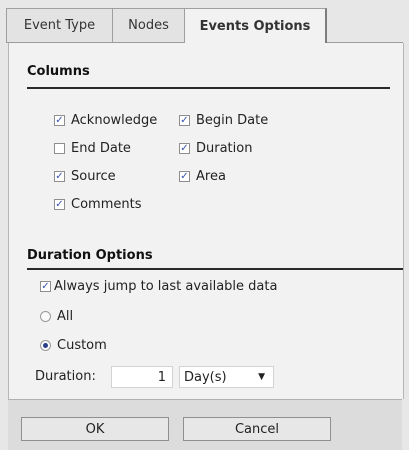  I want to click on duration-unit-select: Day(s) ▼, so click(226, 377).